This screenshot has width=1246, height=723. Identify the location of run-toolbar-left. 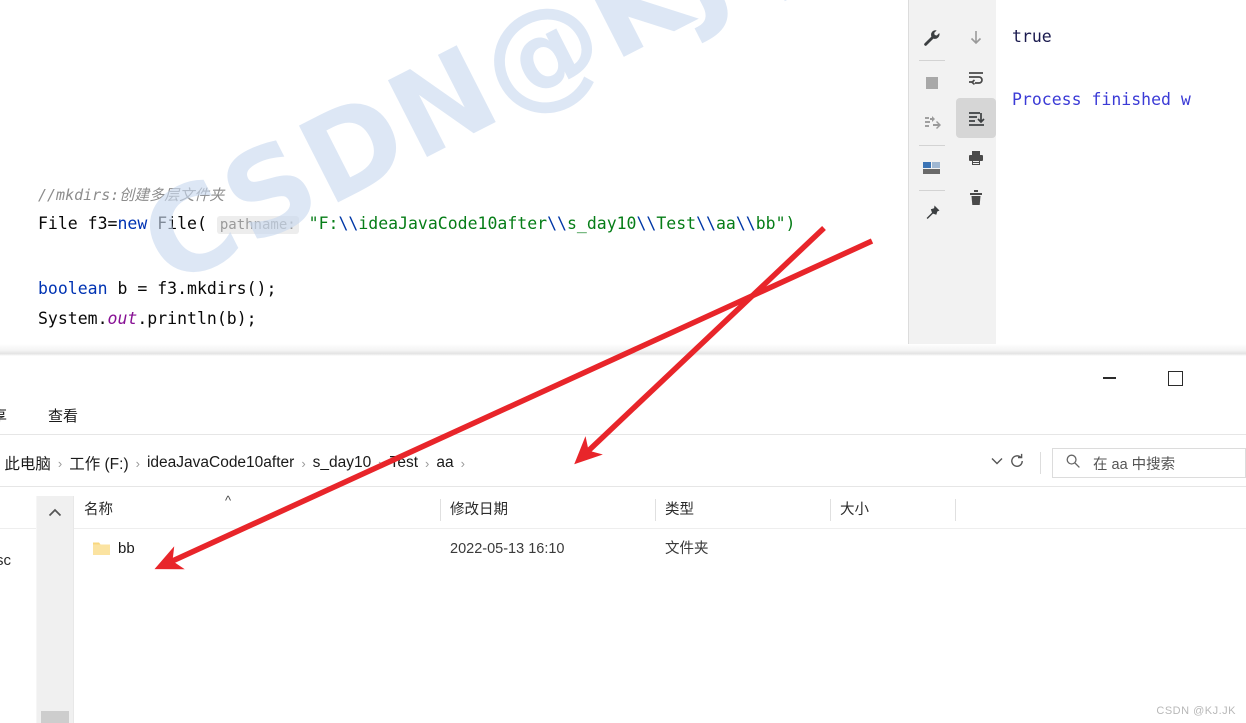
(931, 172).